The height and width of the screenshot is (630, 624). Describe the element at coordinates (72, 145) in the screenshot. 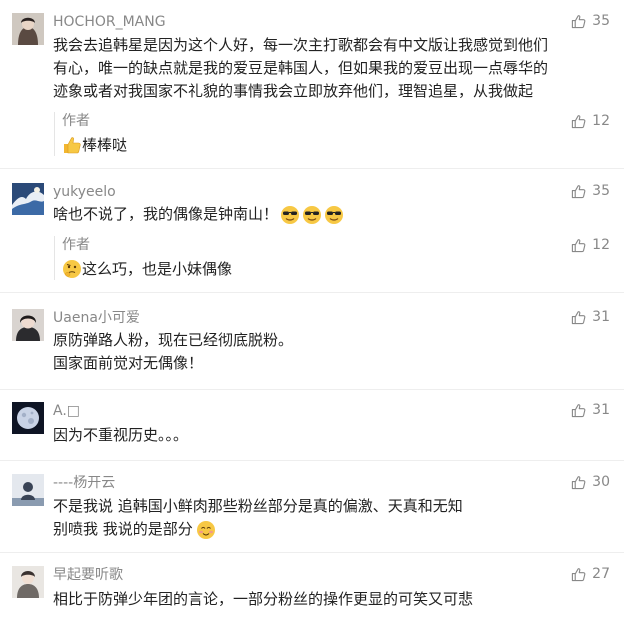

I see `thumbs-up-emoji-icon` at that location.